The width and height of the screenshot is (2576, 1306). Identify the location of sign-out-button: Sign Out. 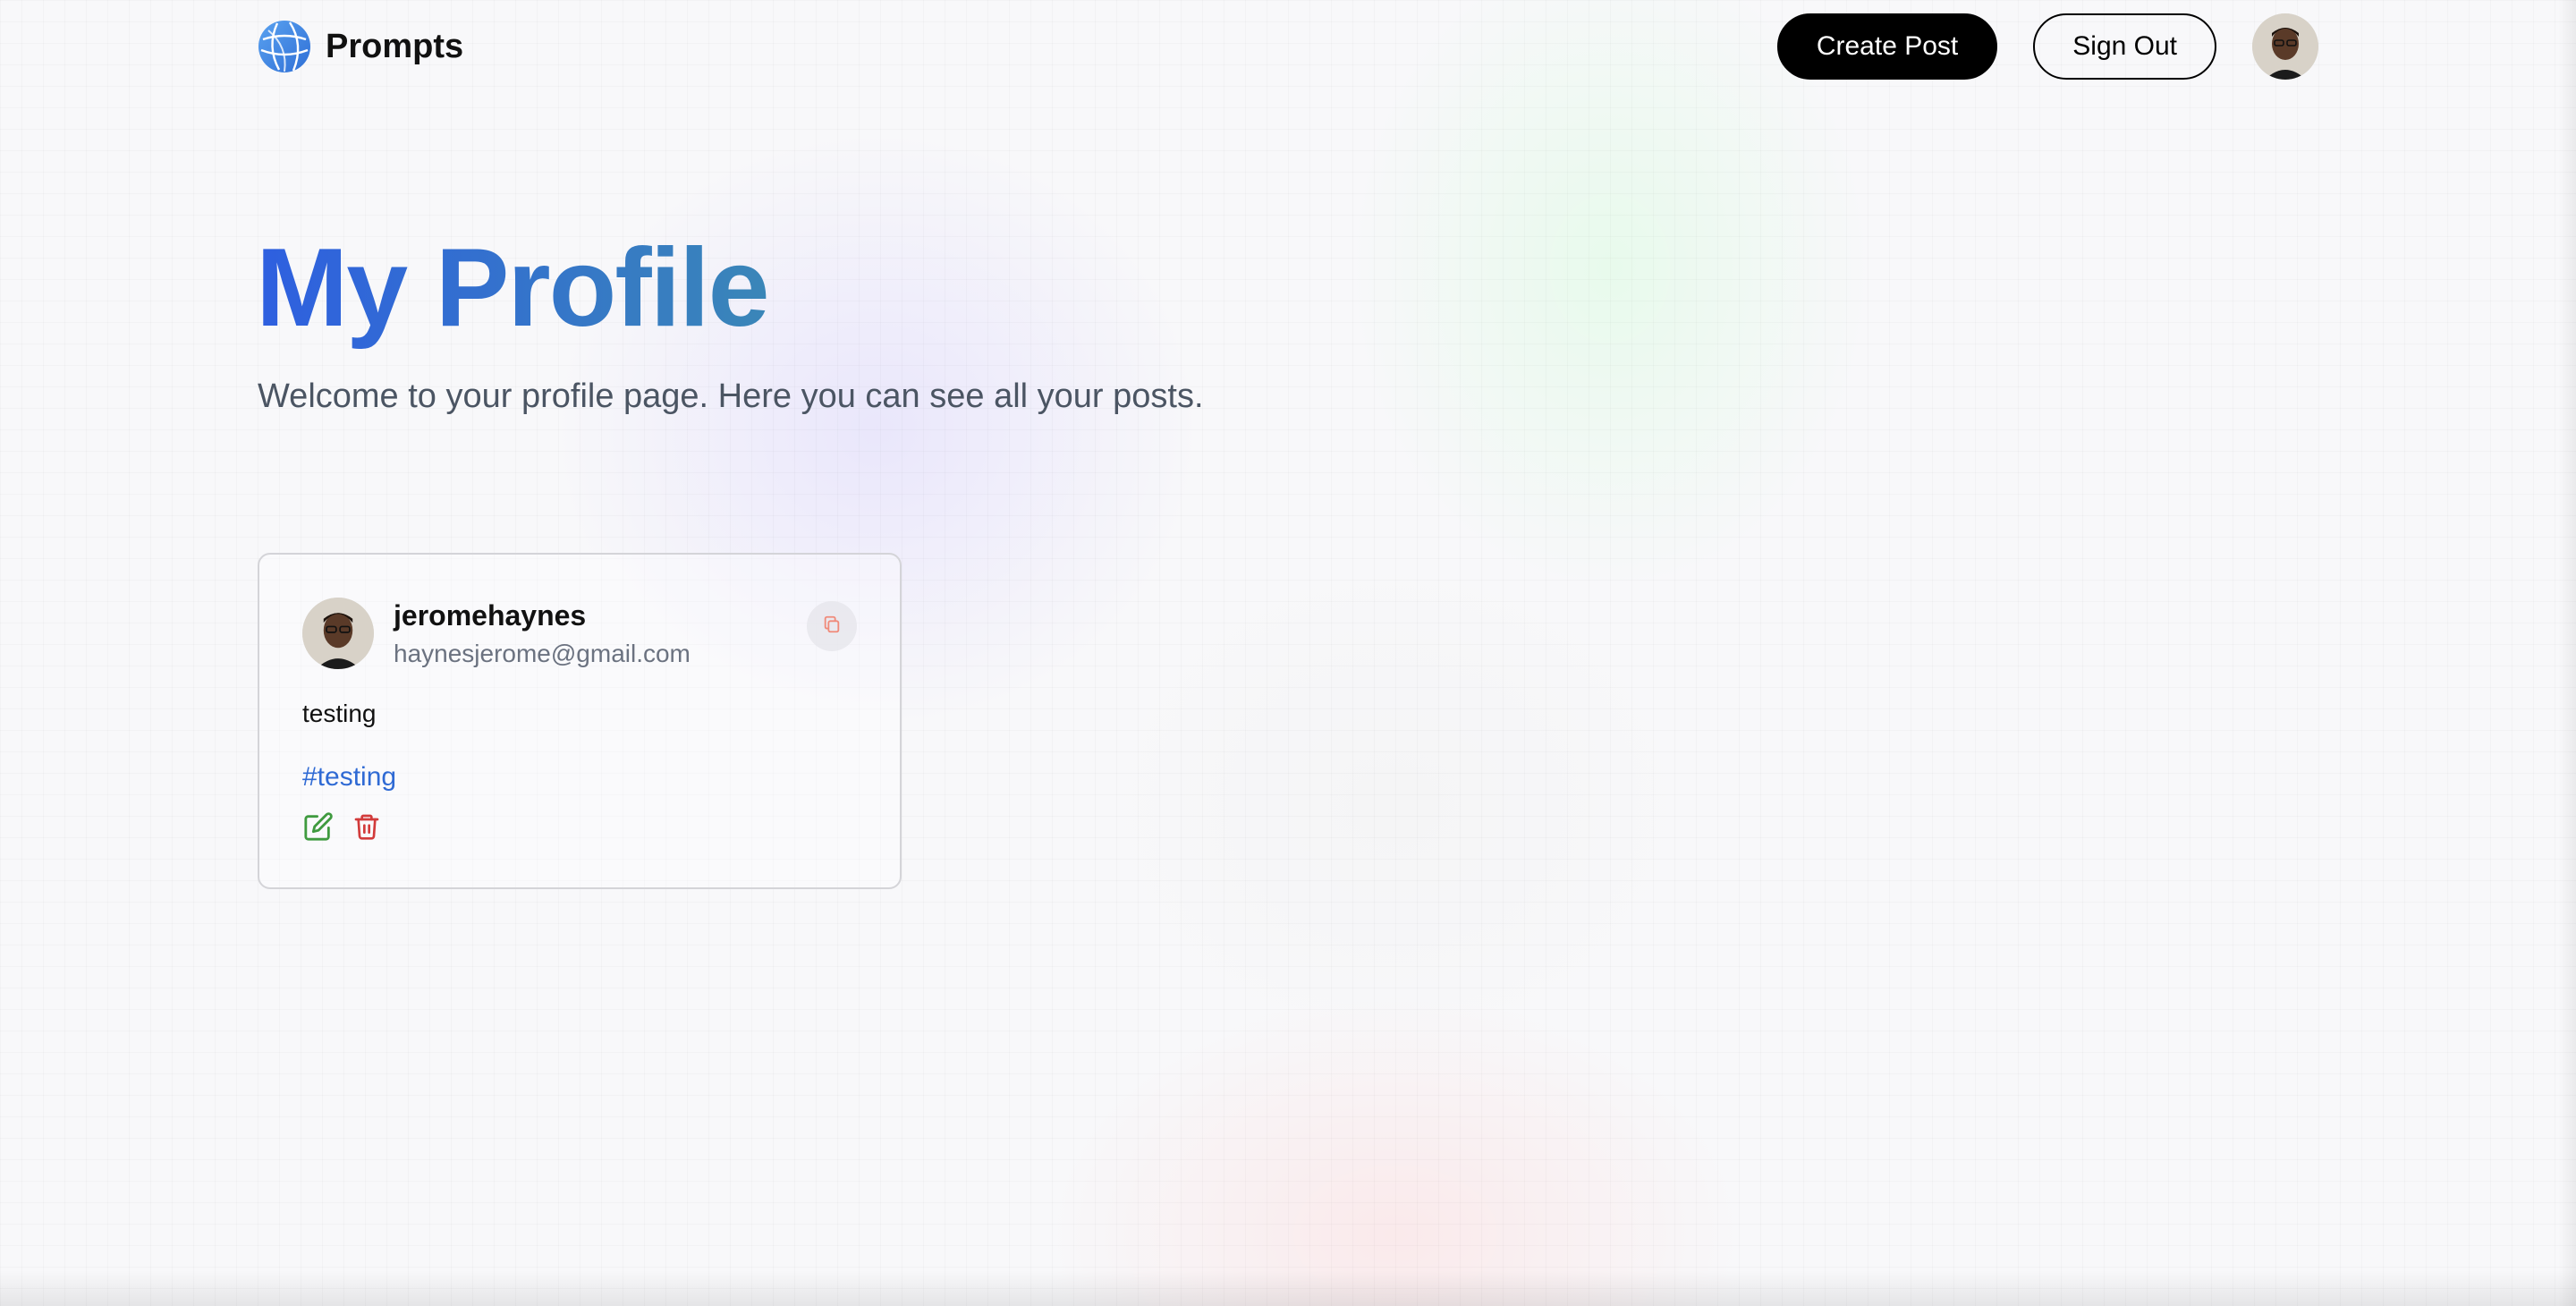
(2124, 47).